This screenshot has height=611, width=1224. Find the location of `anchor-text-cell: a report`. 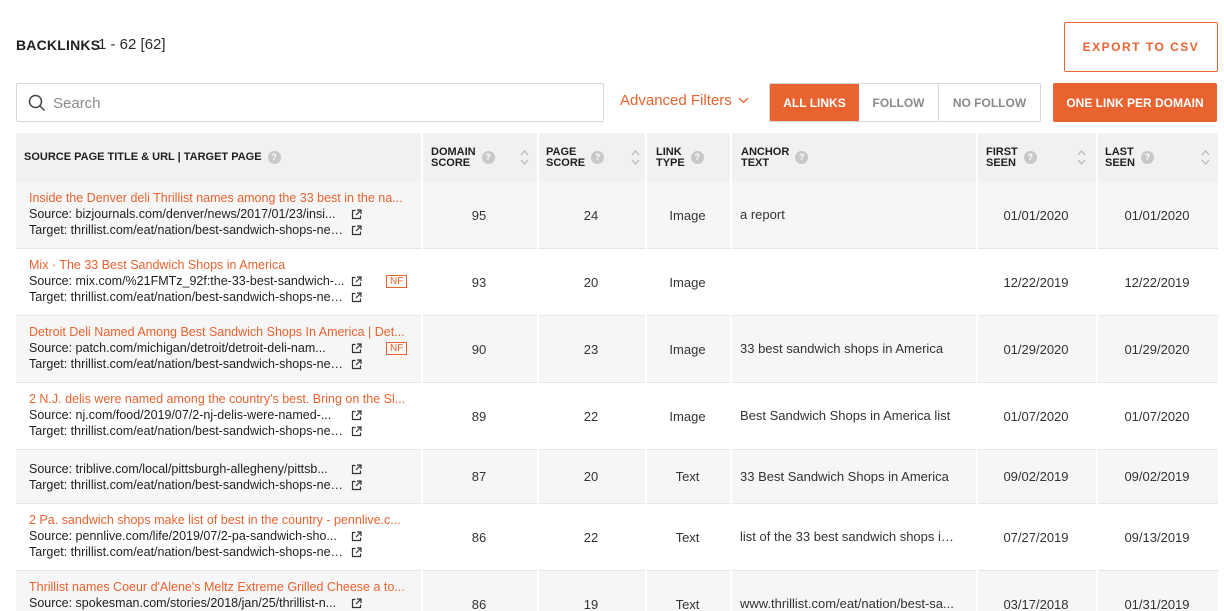

anchor-text-cell: a report is located at coordinates (762, 214).